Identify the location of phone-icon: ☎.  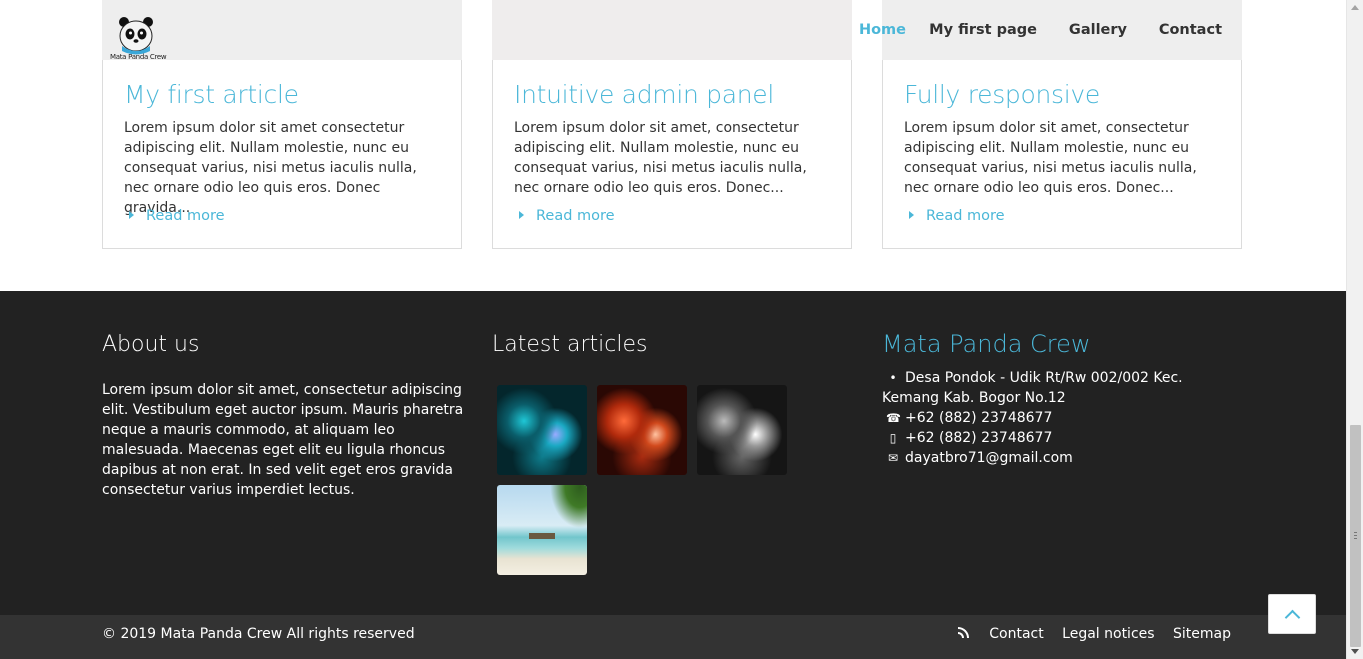
(893, 418).